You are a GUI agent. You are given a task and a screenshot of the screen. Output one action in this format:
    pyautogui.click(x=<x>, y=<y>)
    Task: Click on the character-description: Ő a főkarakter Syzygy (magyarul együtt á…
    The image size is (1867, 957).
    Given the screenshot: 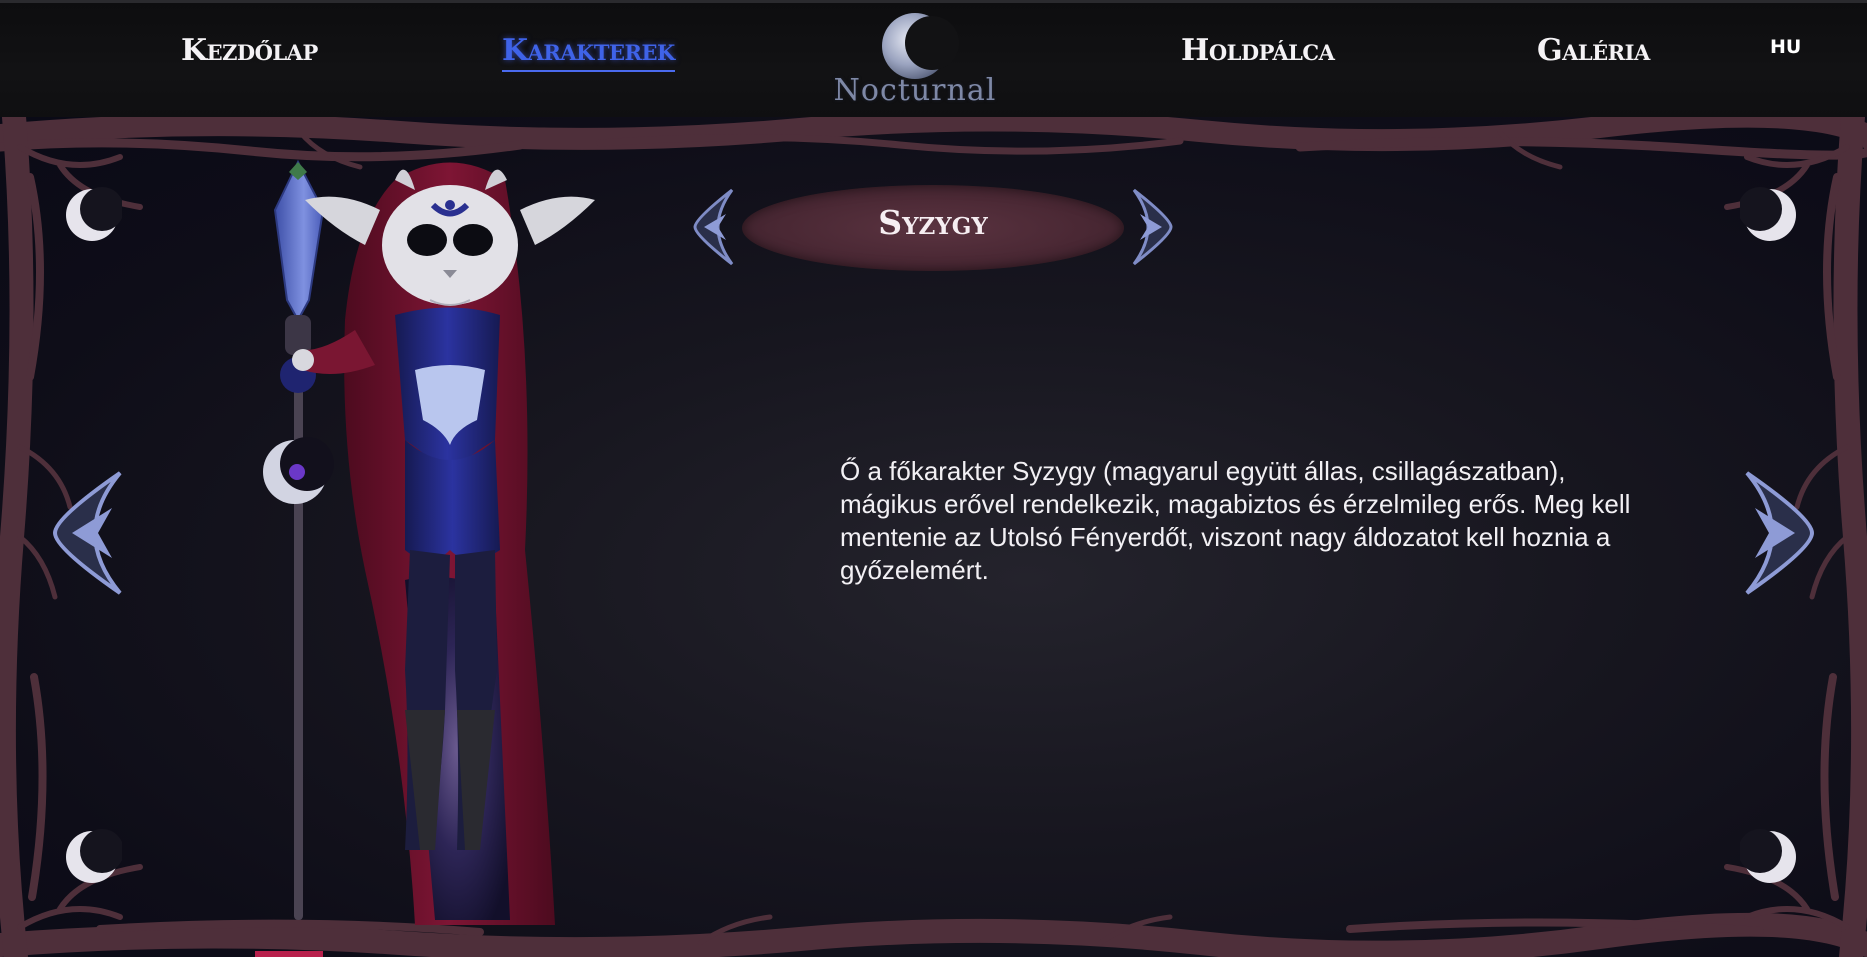 What is the action you would take?
    pyautogui.click(x=1235, y=520)
    